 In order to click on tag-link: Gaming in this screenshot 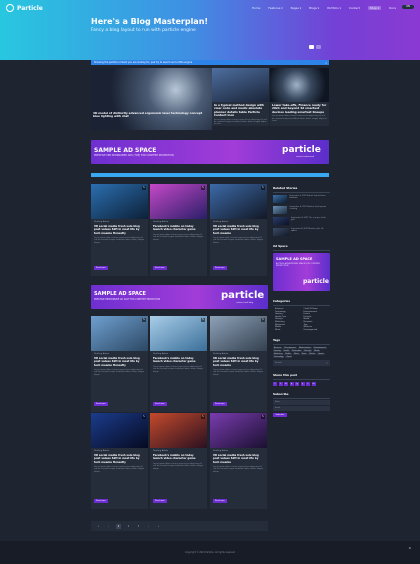, I will do `click(277, 350)`.